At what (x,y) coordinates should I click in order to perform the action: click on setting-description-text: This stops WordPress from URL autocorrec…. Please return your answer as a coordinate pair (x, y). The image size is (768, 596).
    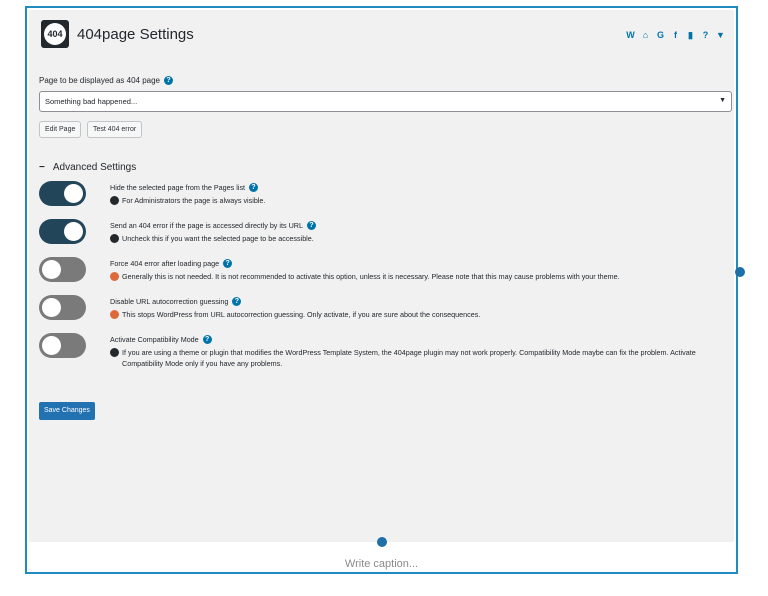
    Looking at the image, I should click on (301, 314).